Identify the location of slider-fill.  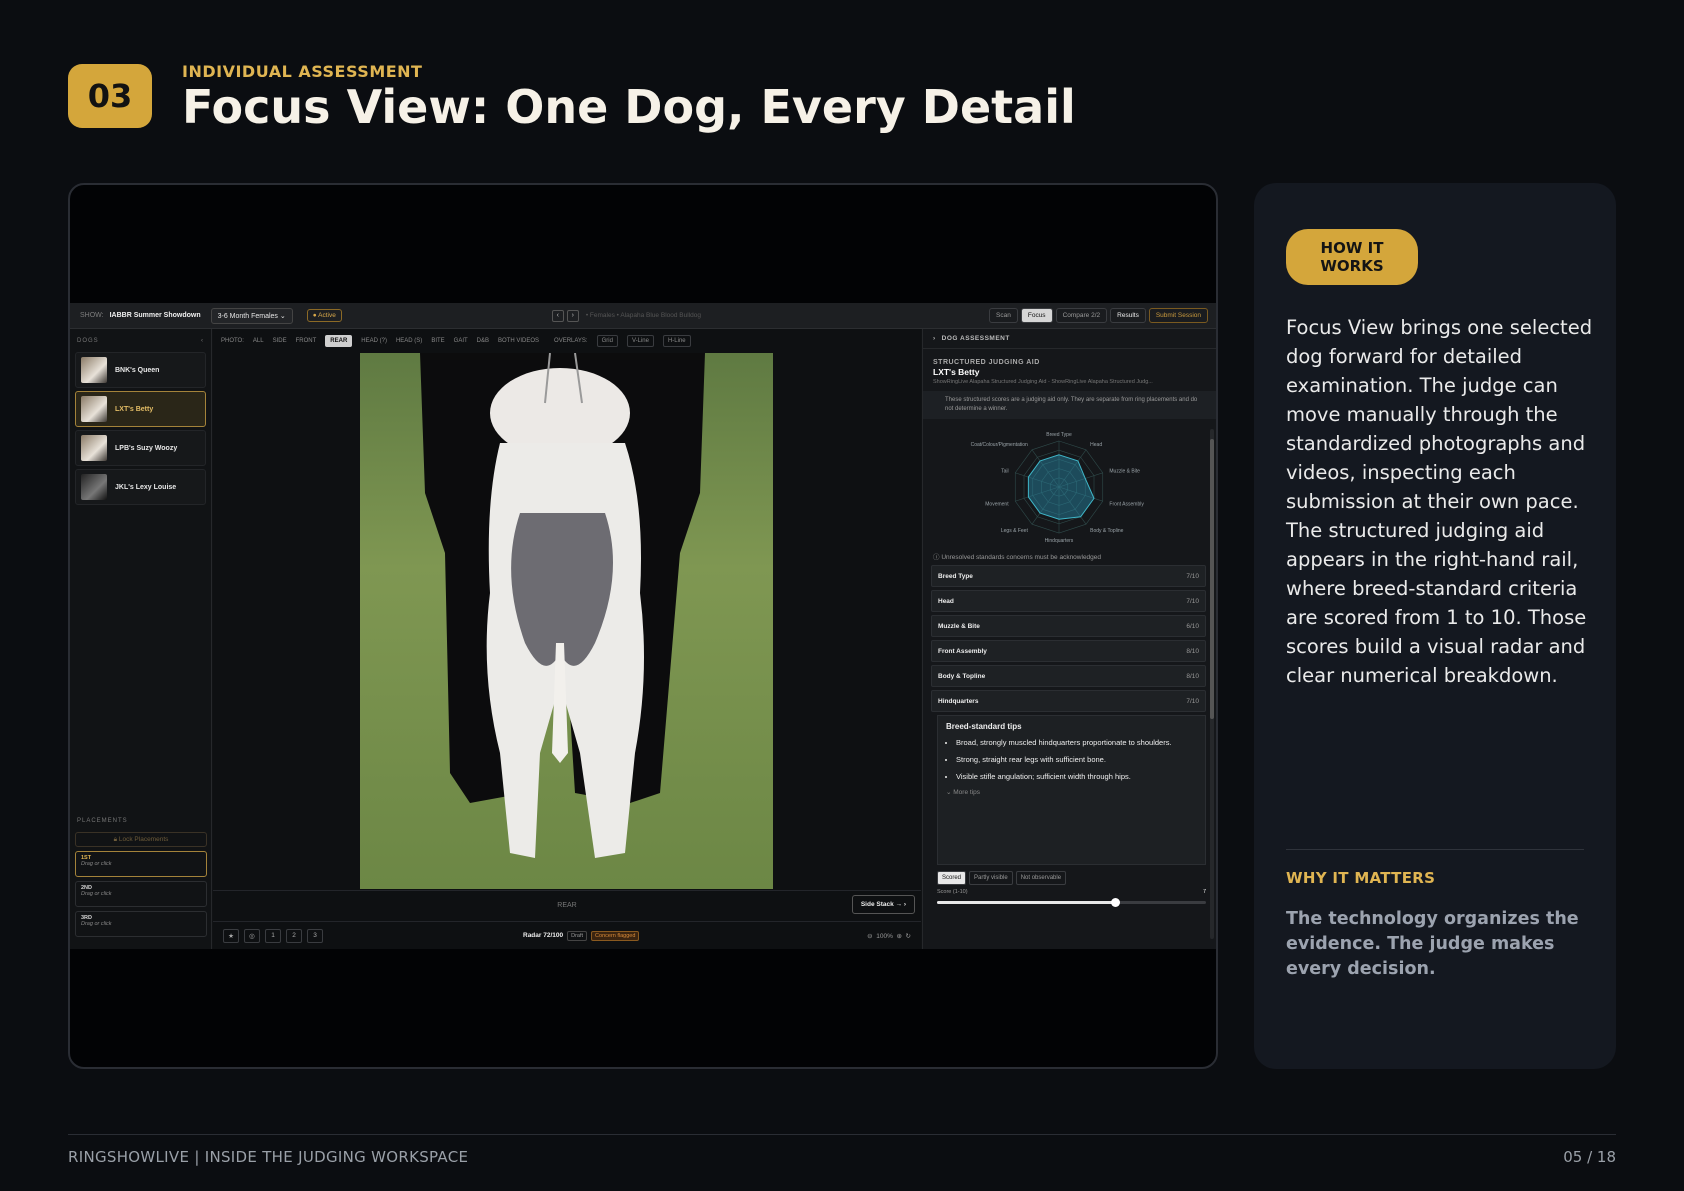
(1026, 902).